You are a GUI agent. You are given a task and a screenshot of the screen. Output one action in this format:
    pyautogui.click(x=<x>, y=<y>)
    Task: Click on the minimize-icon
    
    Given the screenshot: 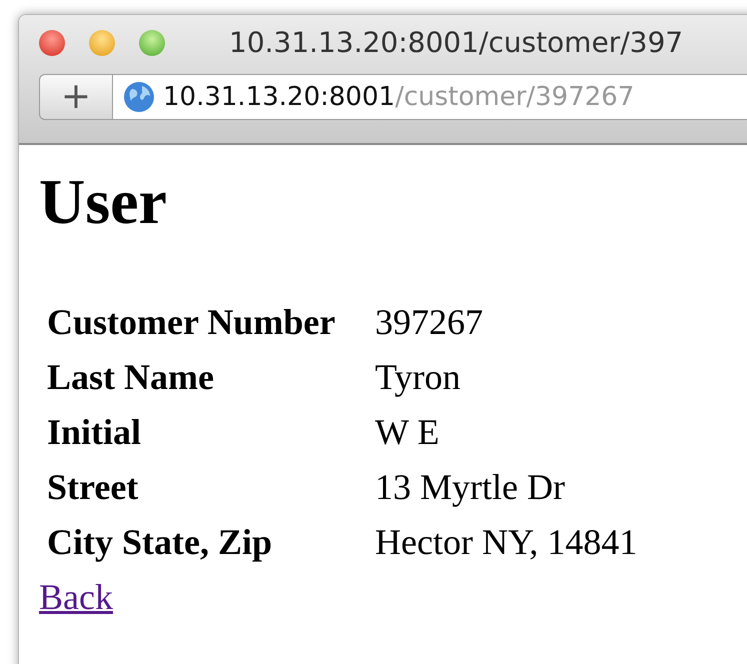 What is the action you would take?
    pyautogui.click(x=102, y=43)
    